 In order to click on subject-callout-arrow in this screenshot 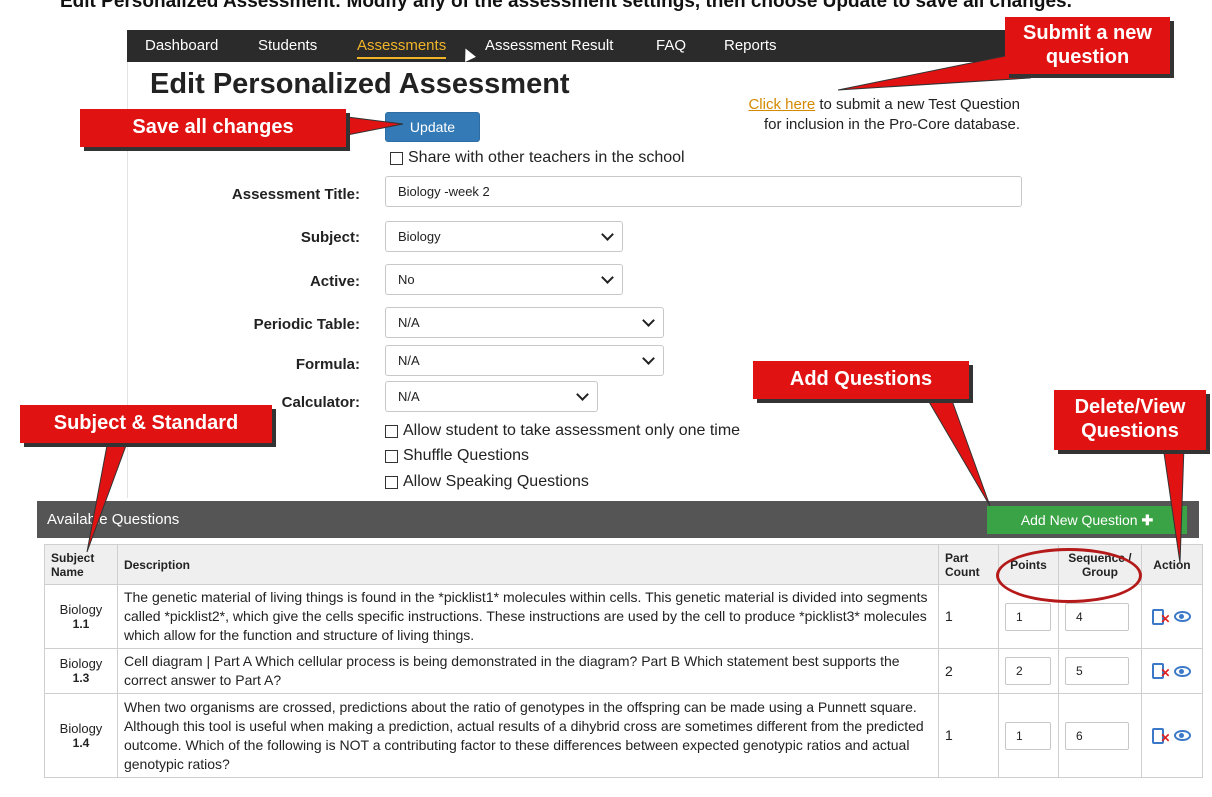, I will do `click(107, 496)`.